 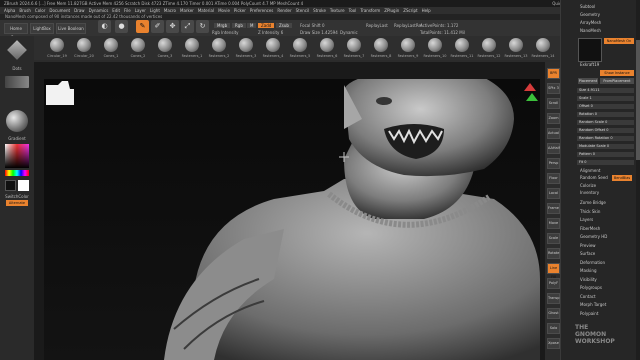 What do you see at coordinates (284, 10) in the screenshot?
I see `menu-item-render: Render` at bounding box center [284, 10].